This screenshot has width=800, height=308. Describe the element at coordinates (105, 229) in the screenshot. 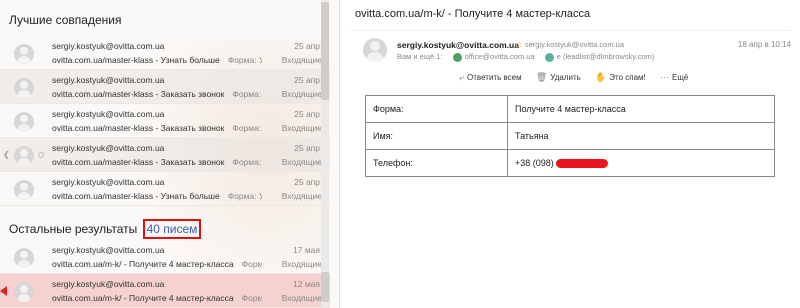

I see `other-results-title: Остальные результаты 40 писем` at that location.